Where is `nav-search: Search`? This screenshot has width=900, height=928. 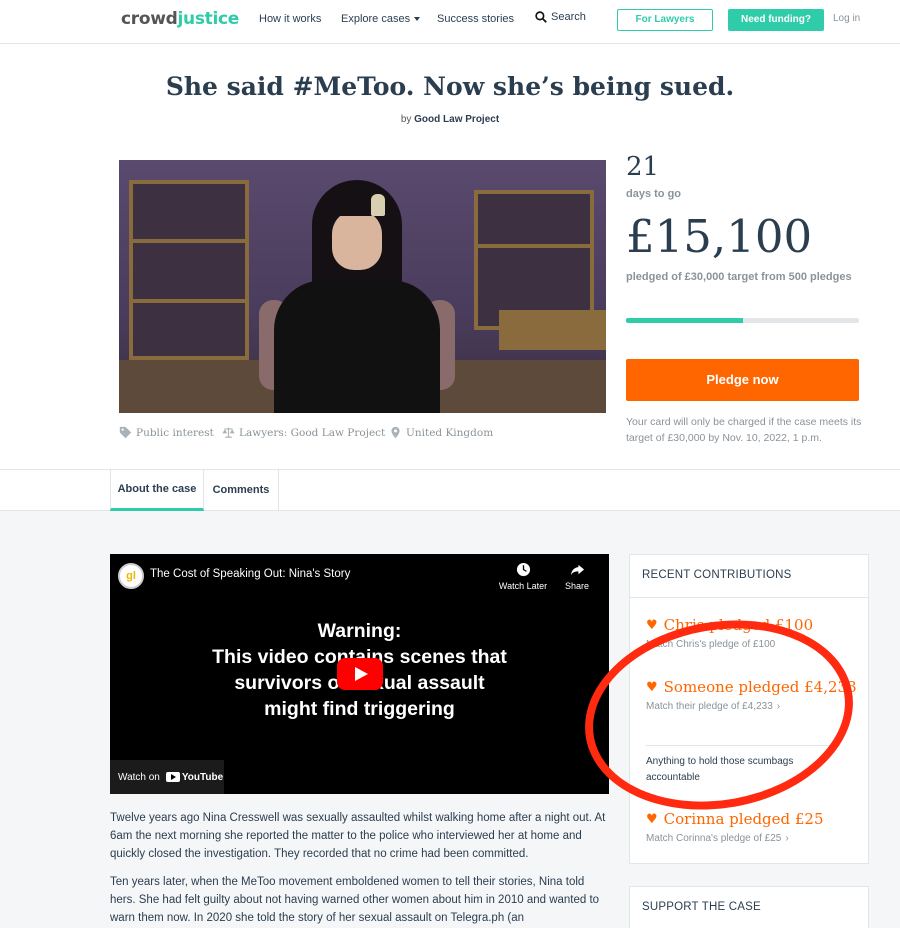
nav-search: Search is located at coordinates (560, 17).